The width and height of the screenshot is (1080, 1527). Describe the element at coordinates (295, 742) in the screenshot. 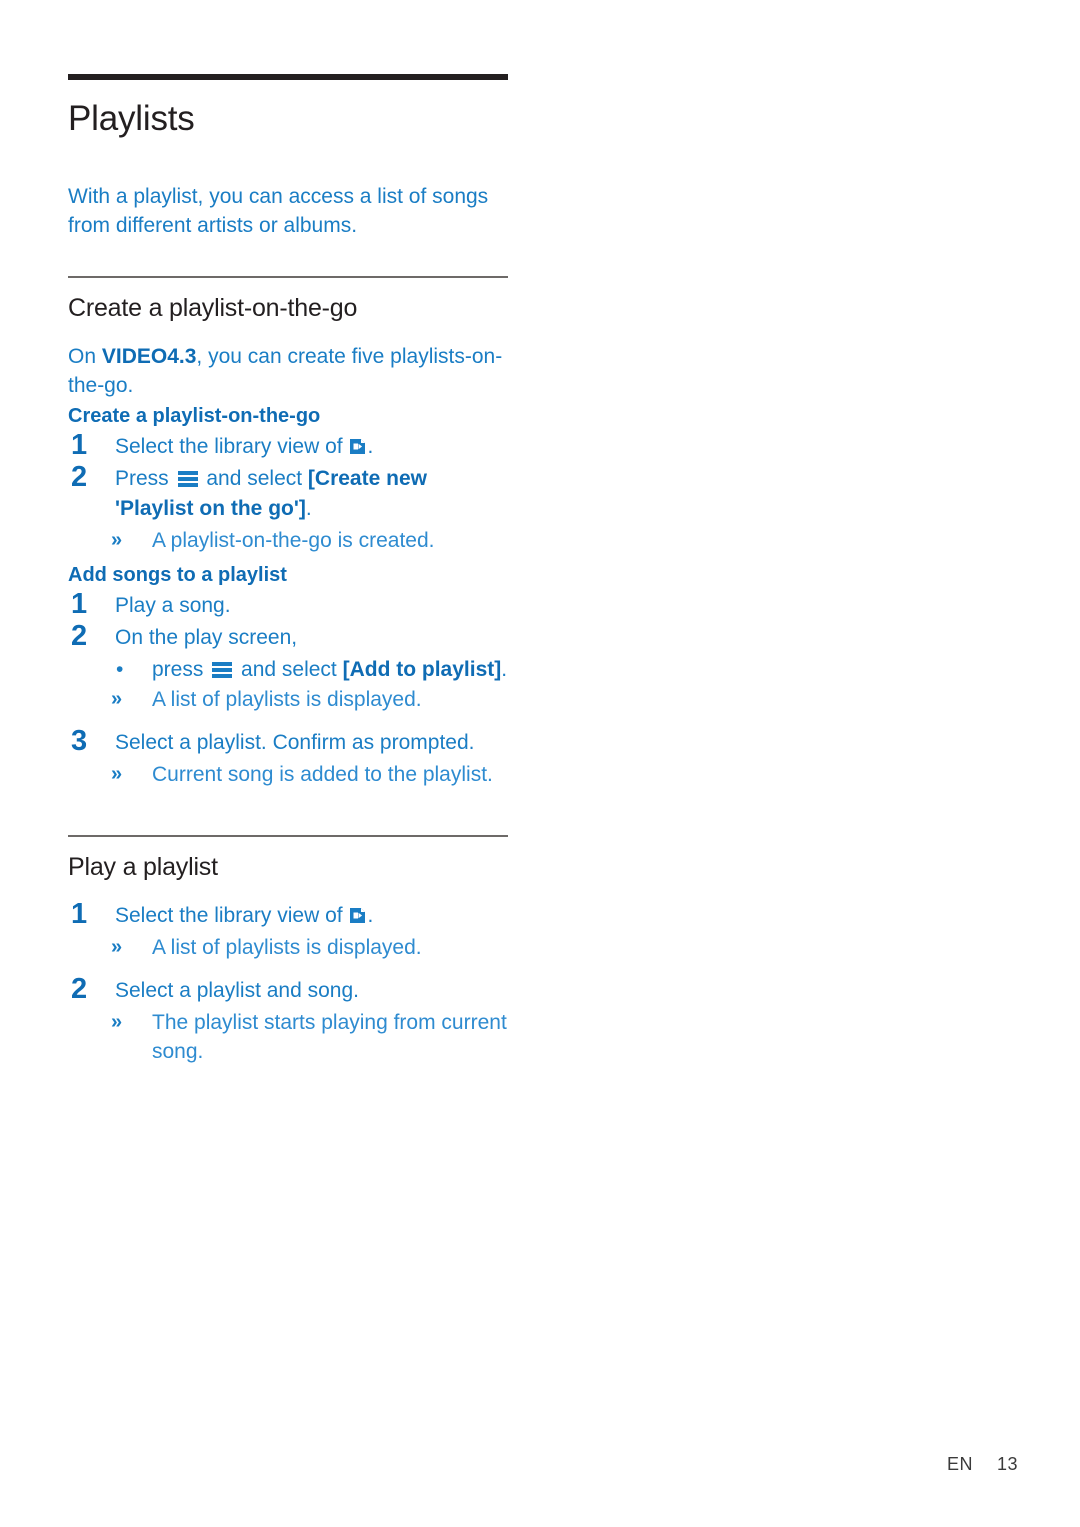

I see `step-text: Select a playlist. Confirm as prompted.` at that location.